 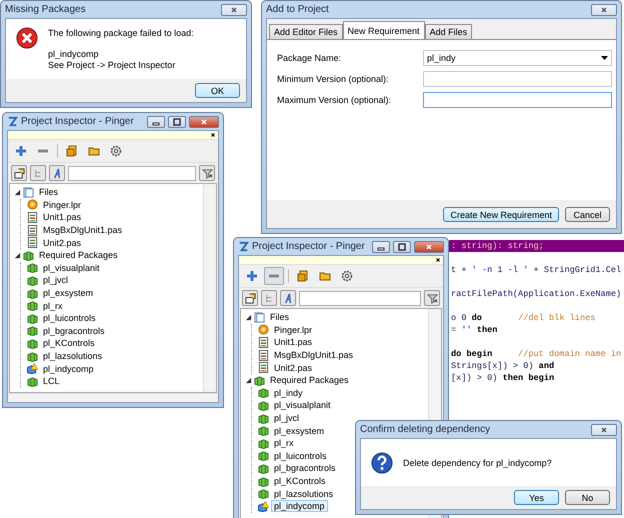 I want to click on message-text: pl_indycomp, so click(x=74, y=54).